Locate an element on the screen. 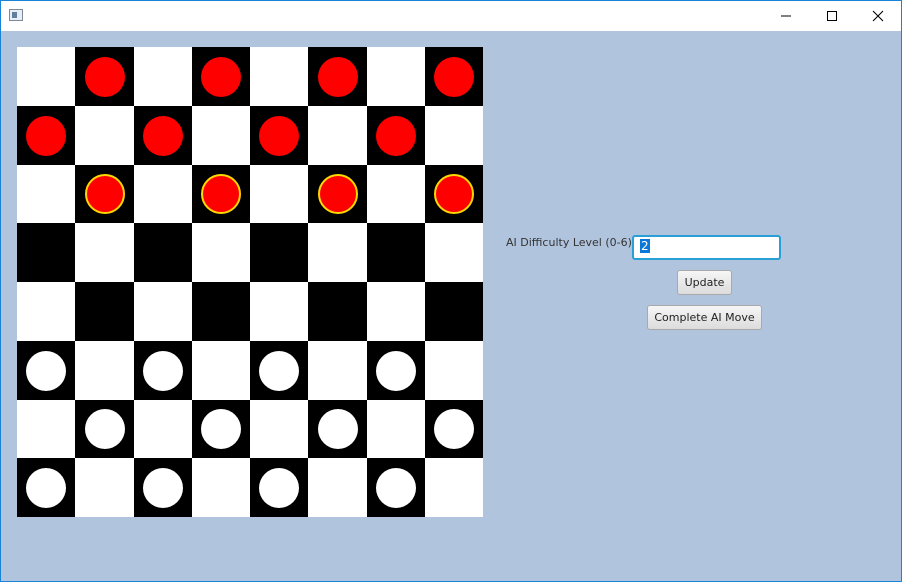  maximize-icon is located at coordinates (832, 16).